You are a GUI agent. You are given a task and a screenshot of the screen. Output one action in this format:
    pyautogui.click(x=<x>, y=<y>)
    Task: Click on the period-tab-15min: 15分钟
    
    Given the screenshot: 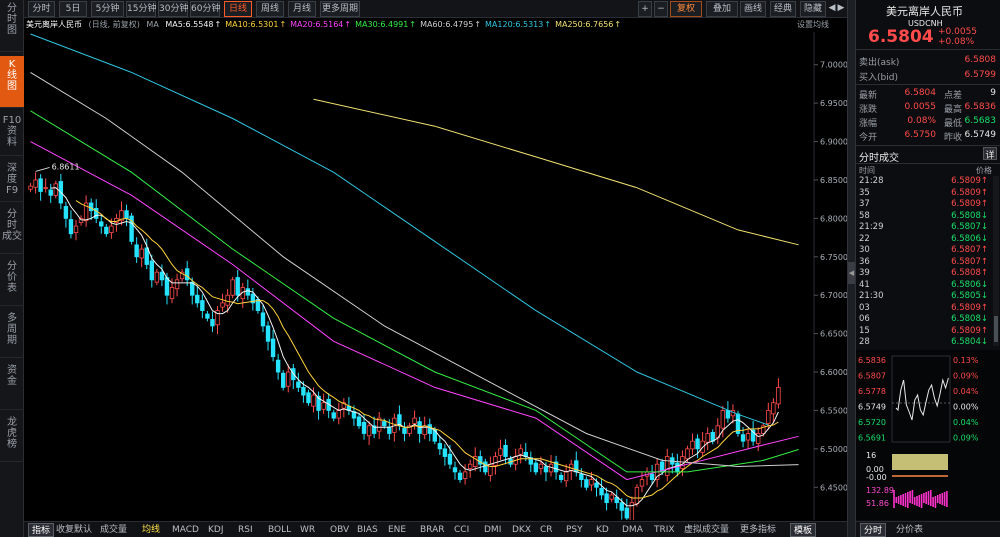 What is the action you would take?
    pyautogui.click(x=141, y=9)
    